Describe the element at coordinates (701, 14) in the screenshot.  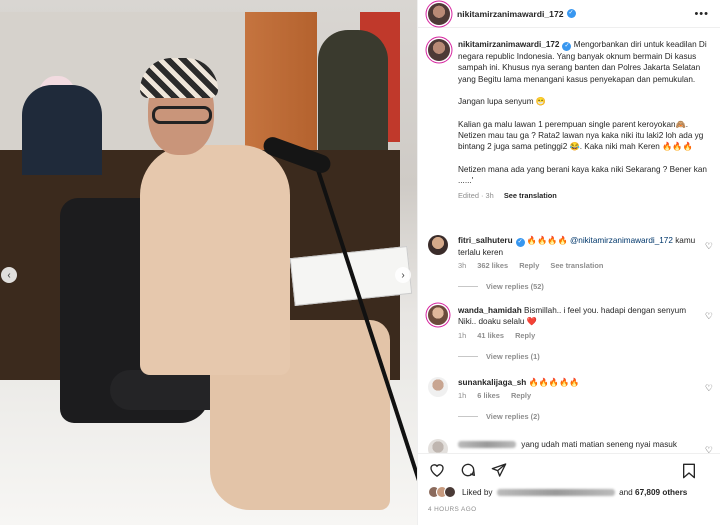
I see `more-icon: •••` at that location.